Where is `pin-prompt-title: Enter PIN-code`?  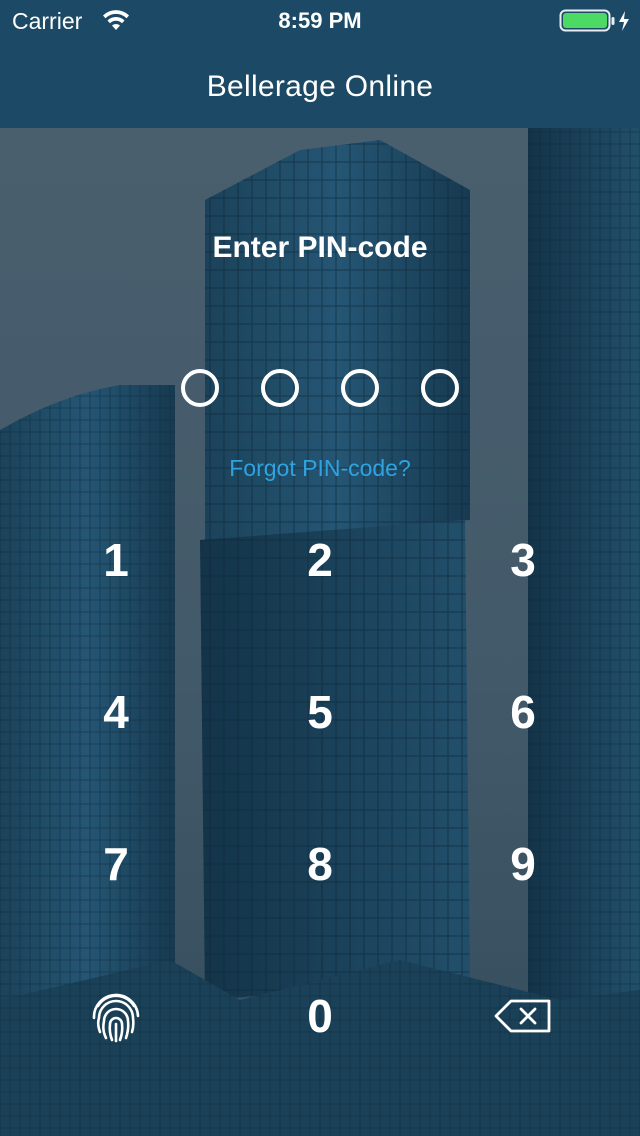
pin-prompt-title: Enter PIN-code is located at coordinates (320, 247).